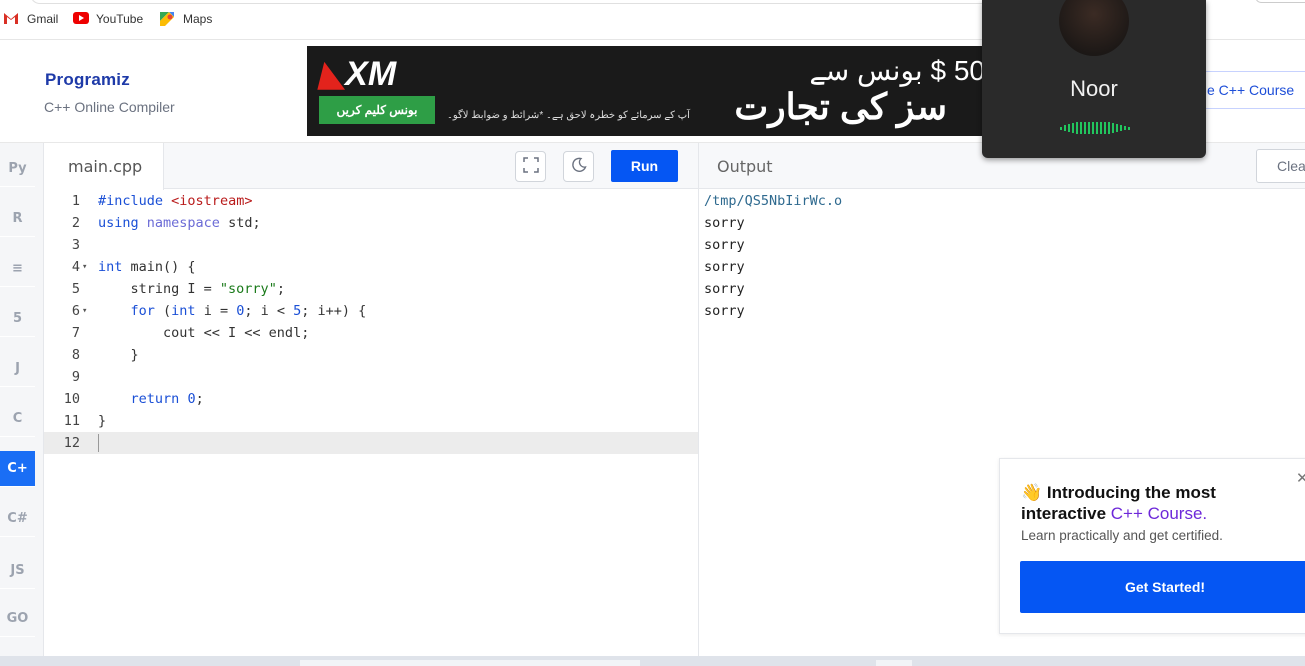 The height and width of the screenshot is (666, 1305). What do you see at coordinates (75, 311) in the screenshot?
I see `line-number: 6` at bounding box center [75, 311].